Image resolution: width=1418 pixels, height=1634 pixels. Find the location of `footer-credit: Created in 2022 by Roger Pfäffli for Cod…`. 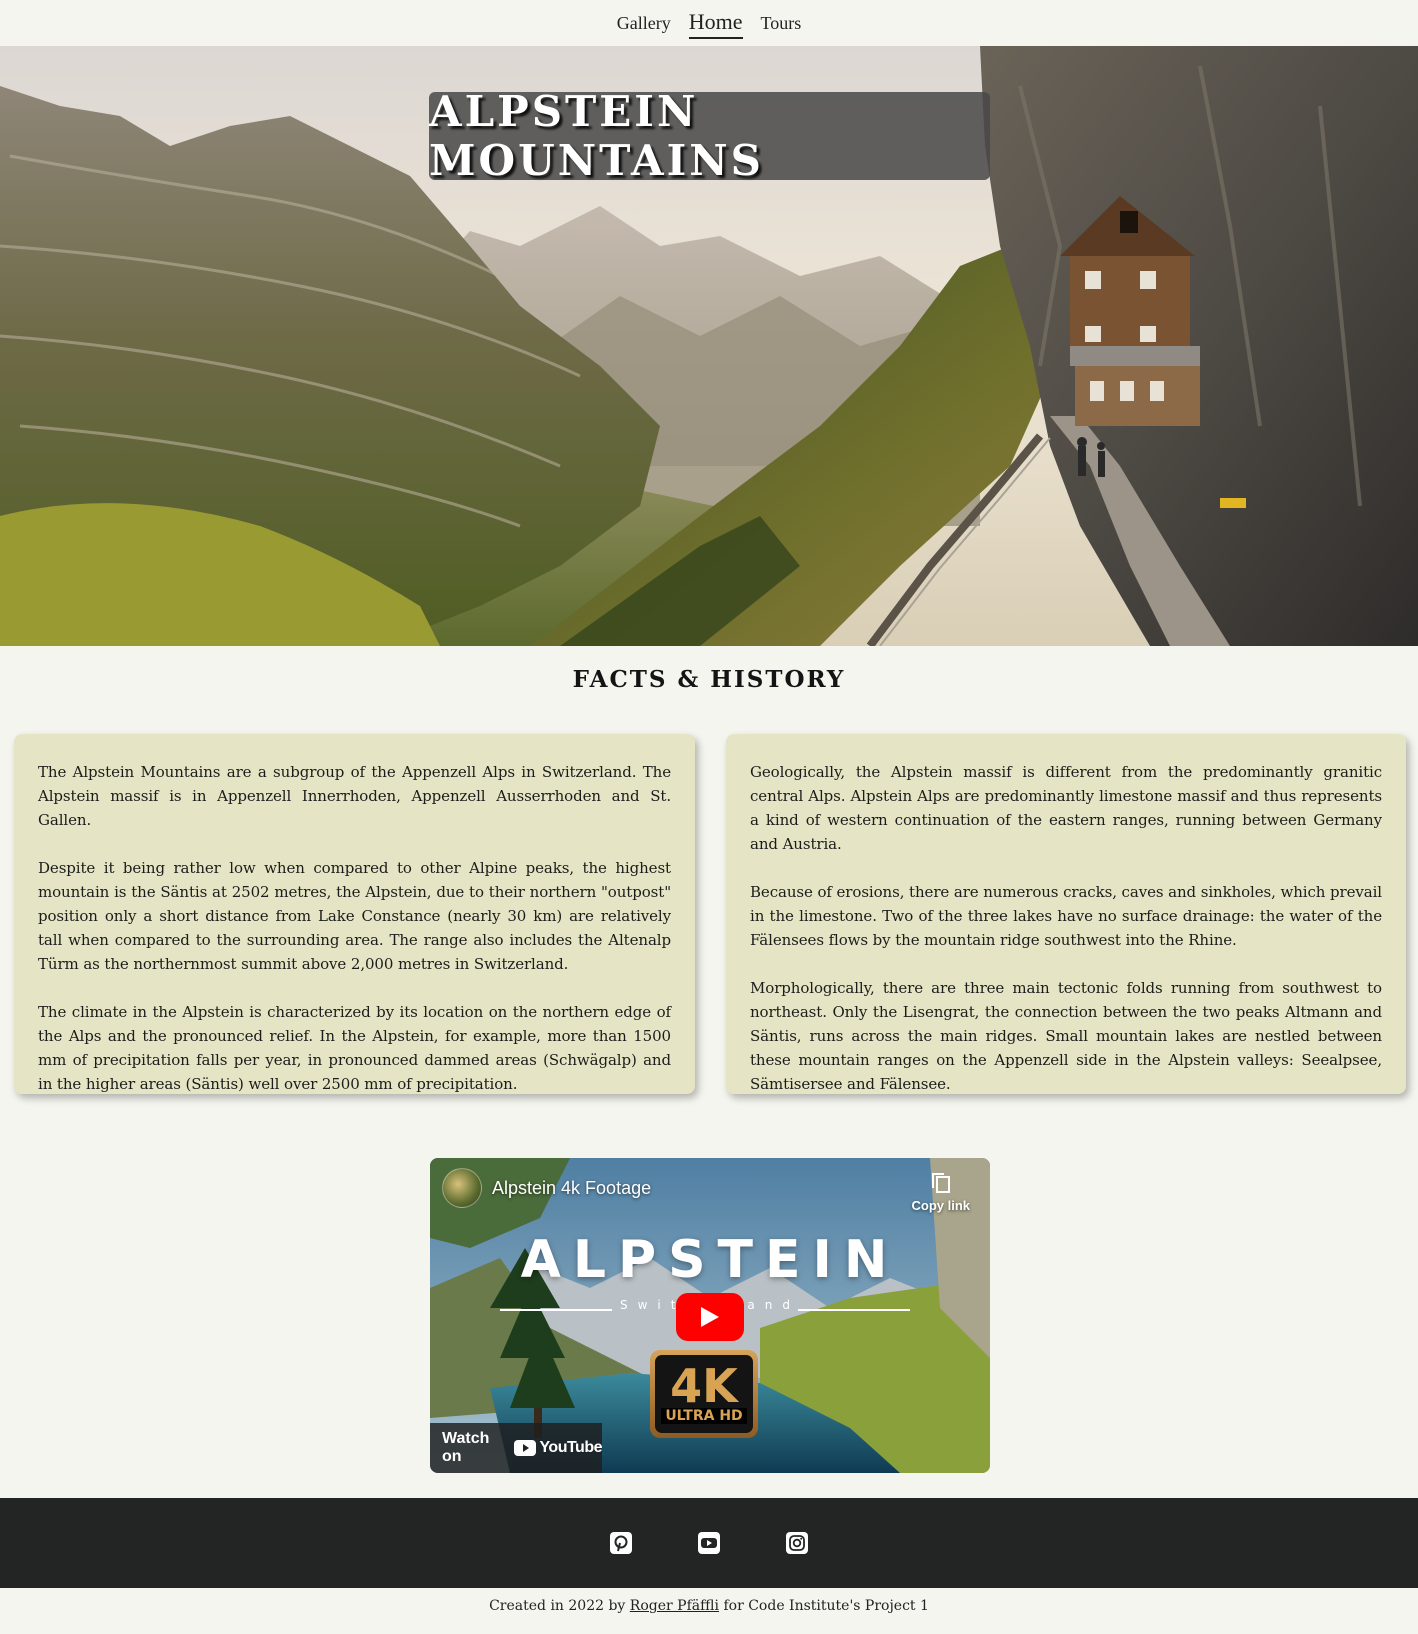

footer-credit: Created in 2022 by Roger Pfäffli for Cod… is located at coordinates (709, 1606).